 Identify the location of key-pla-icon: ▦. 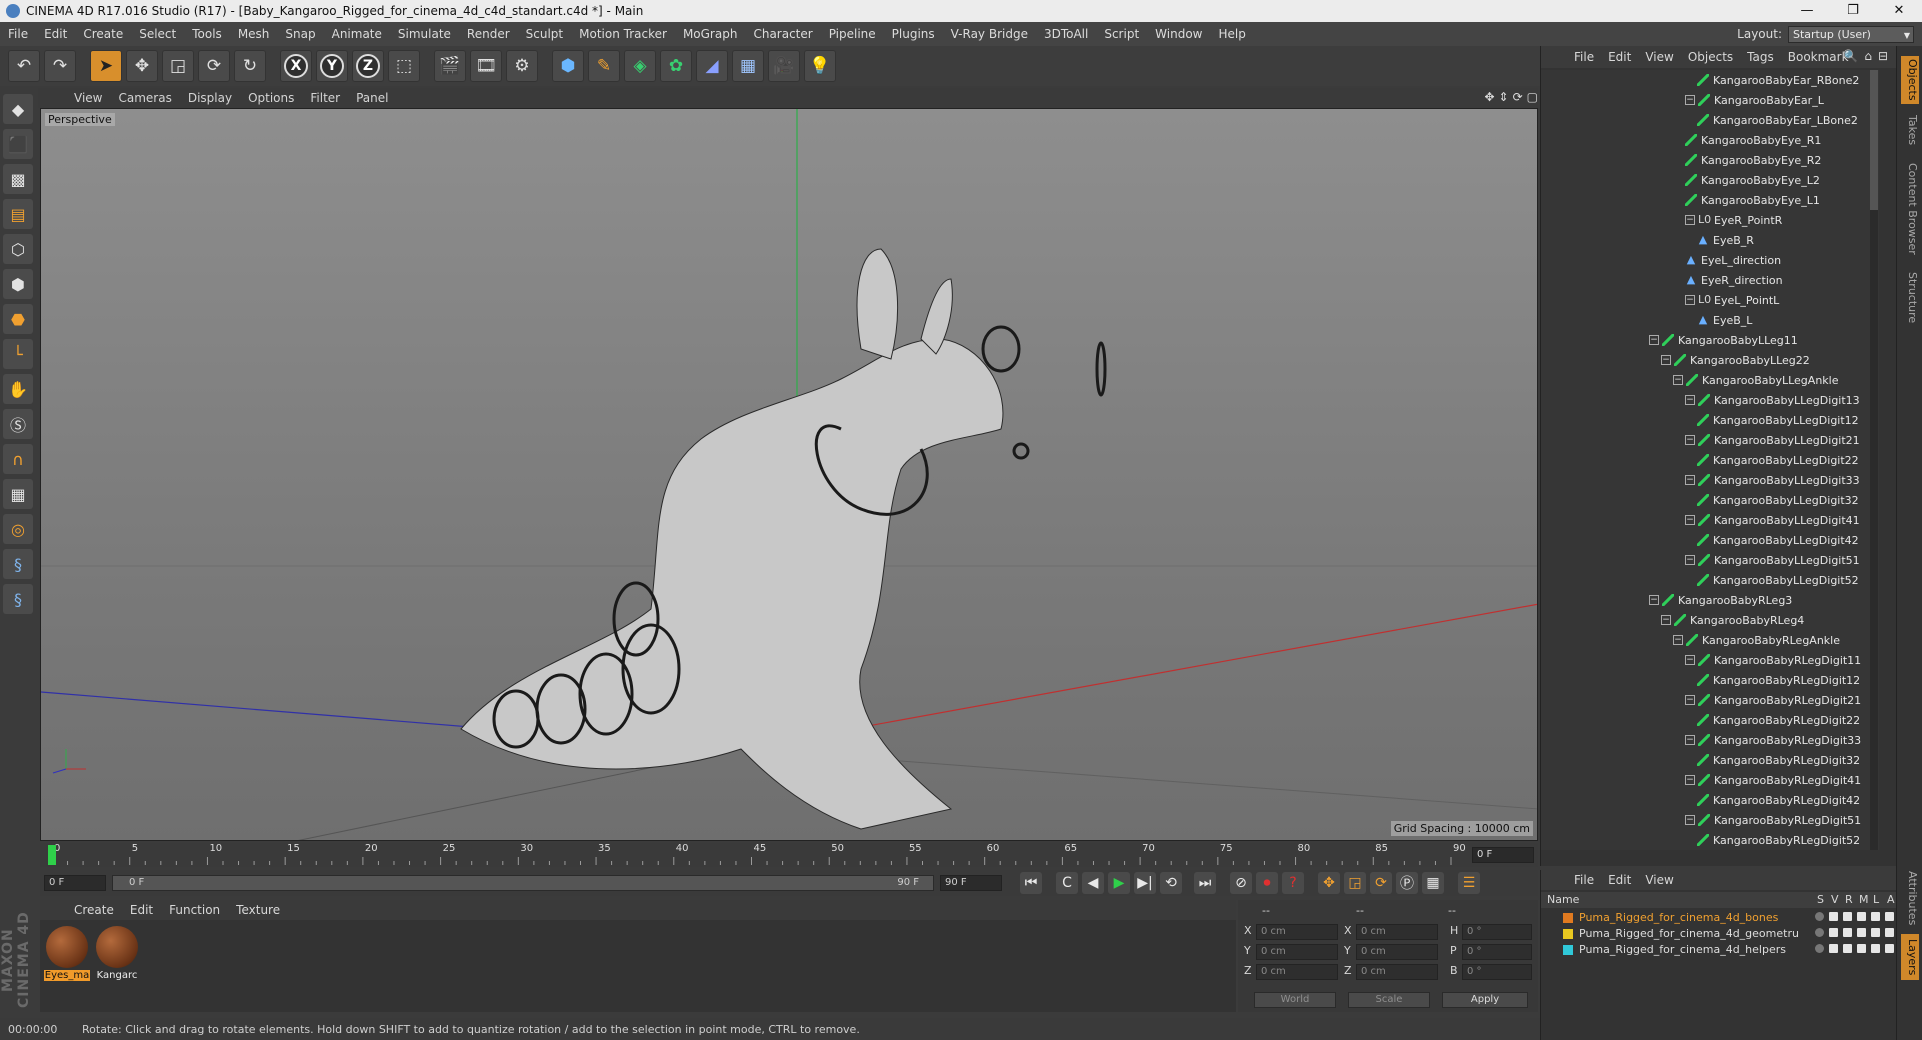
(1433, 883).